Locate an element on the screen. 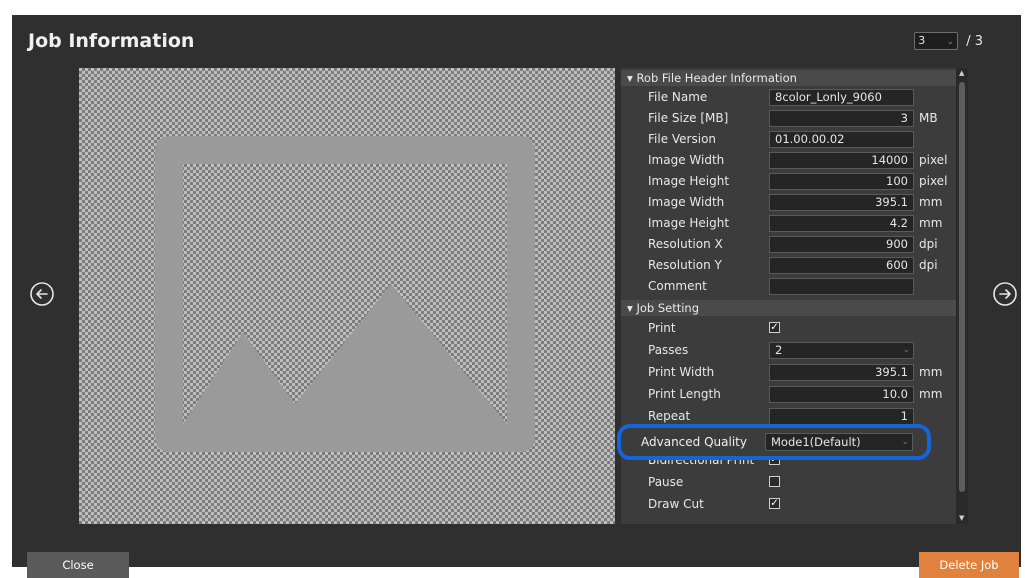 This screenshot has height=578, width=1025. property-row: Image Height 4.2 mm is located at coordinates (793, 223).